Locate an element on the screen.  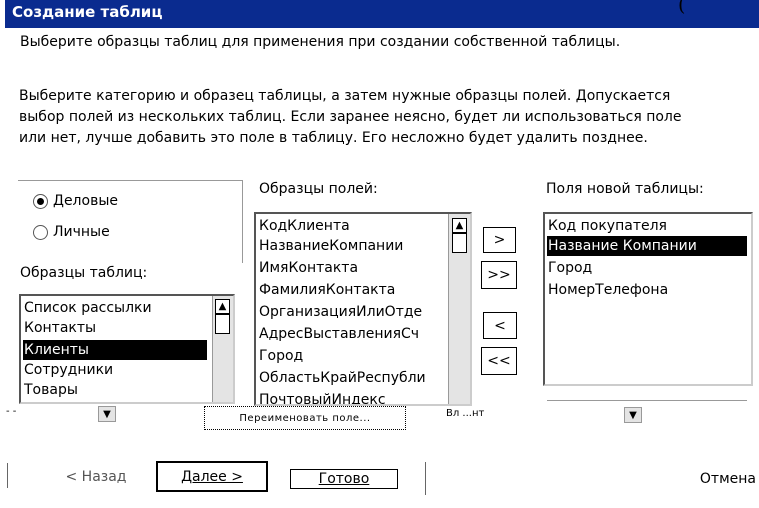
list-item: ОрганизацияИлиОтде is located at coordinates (341, 312).